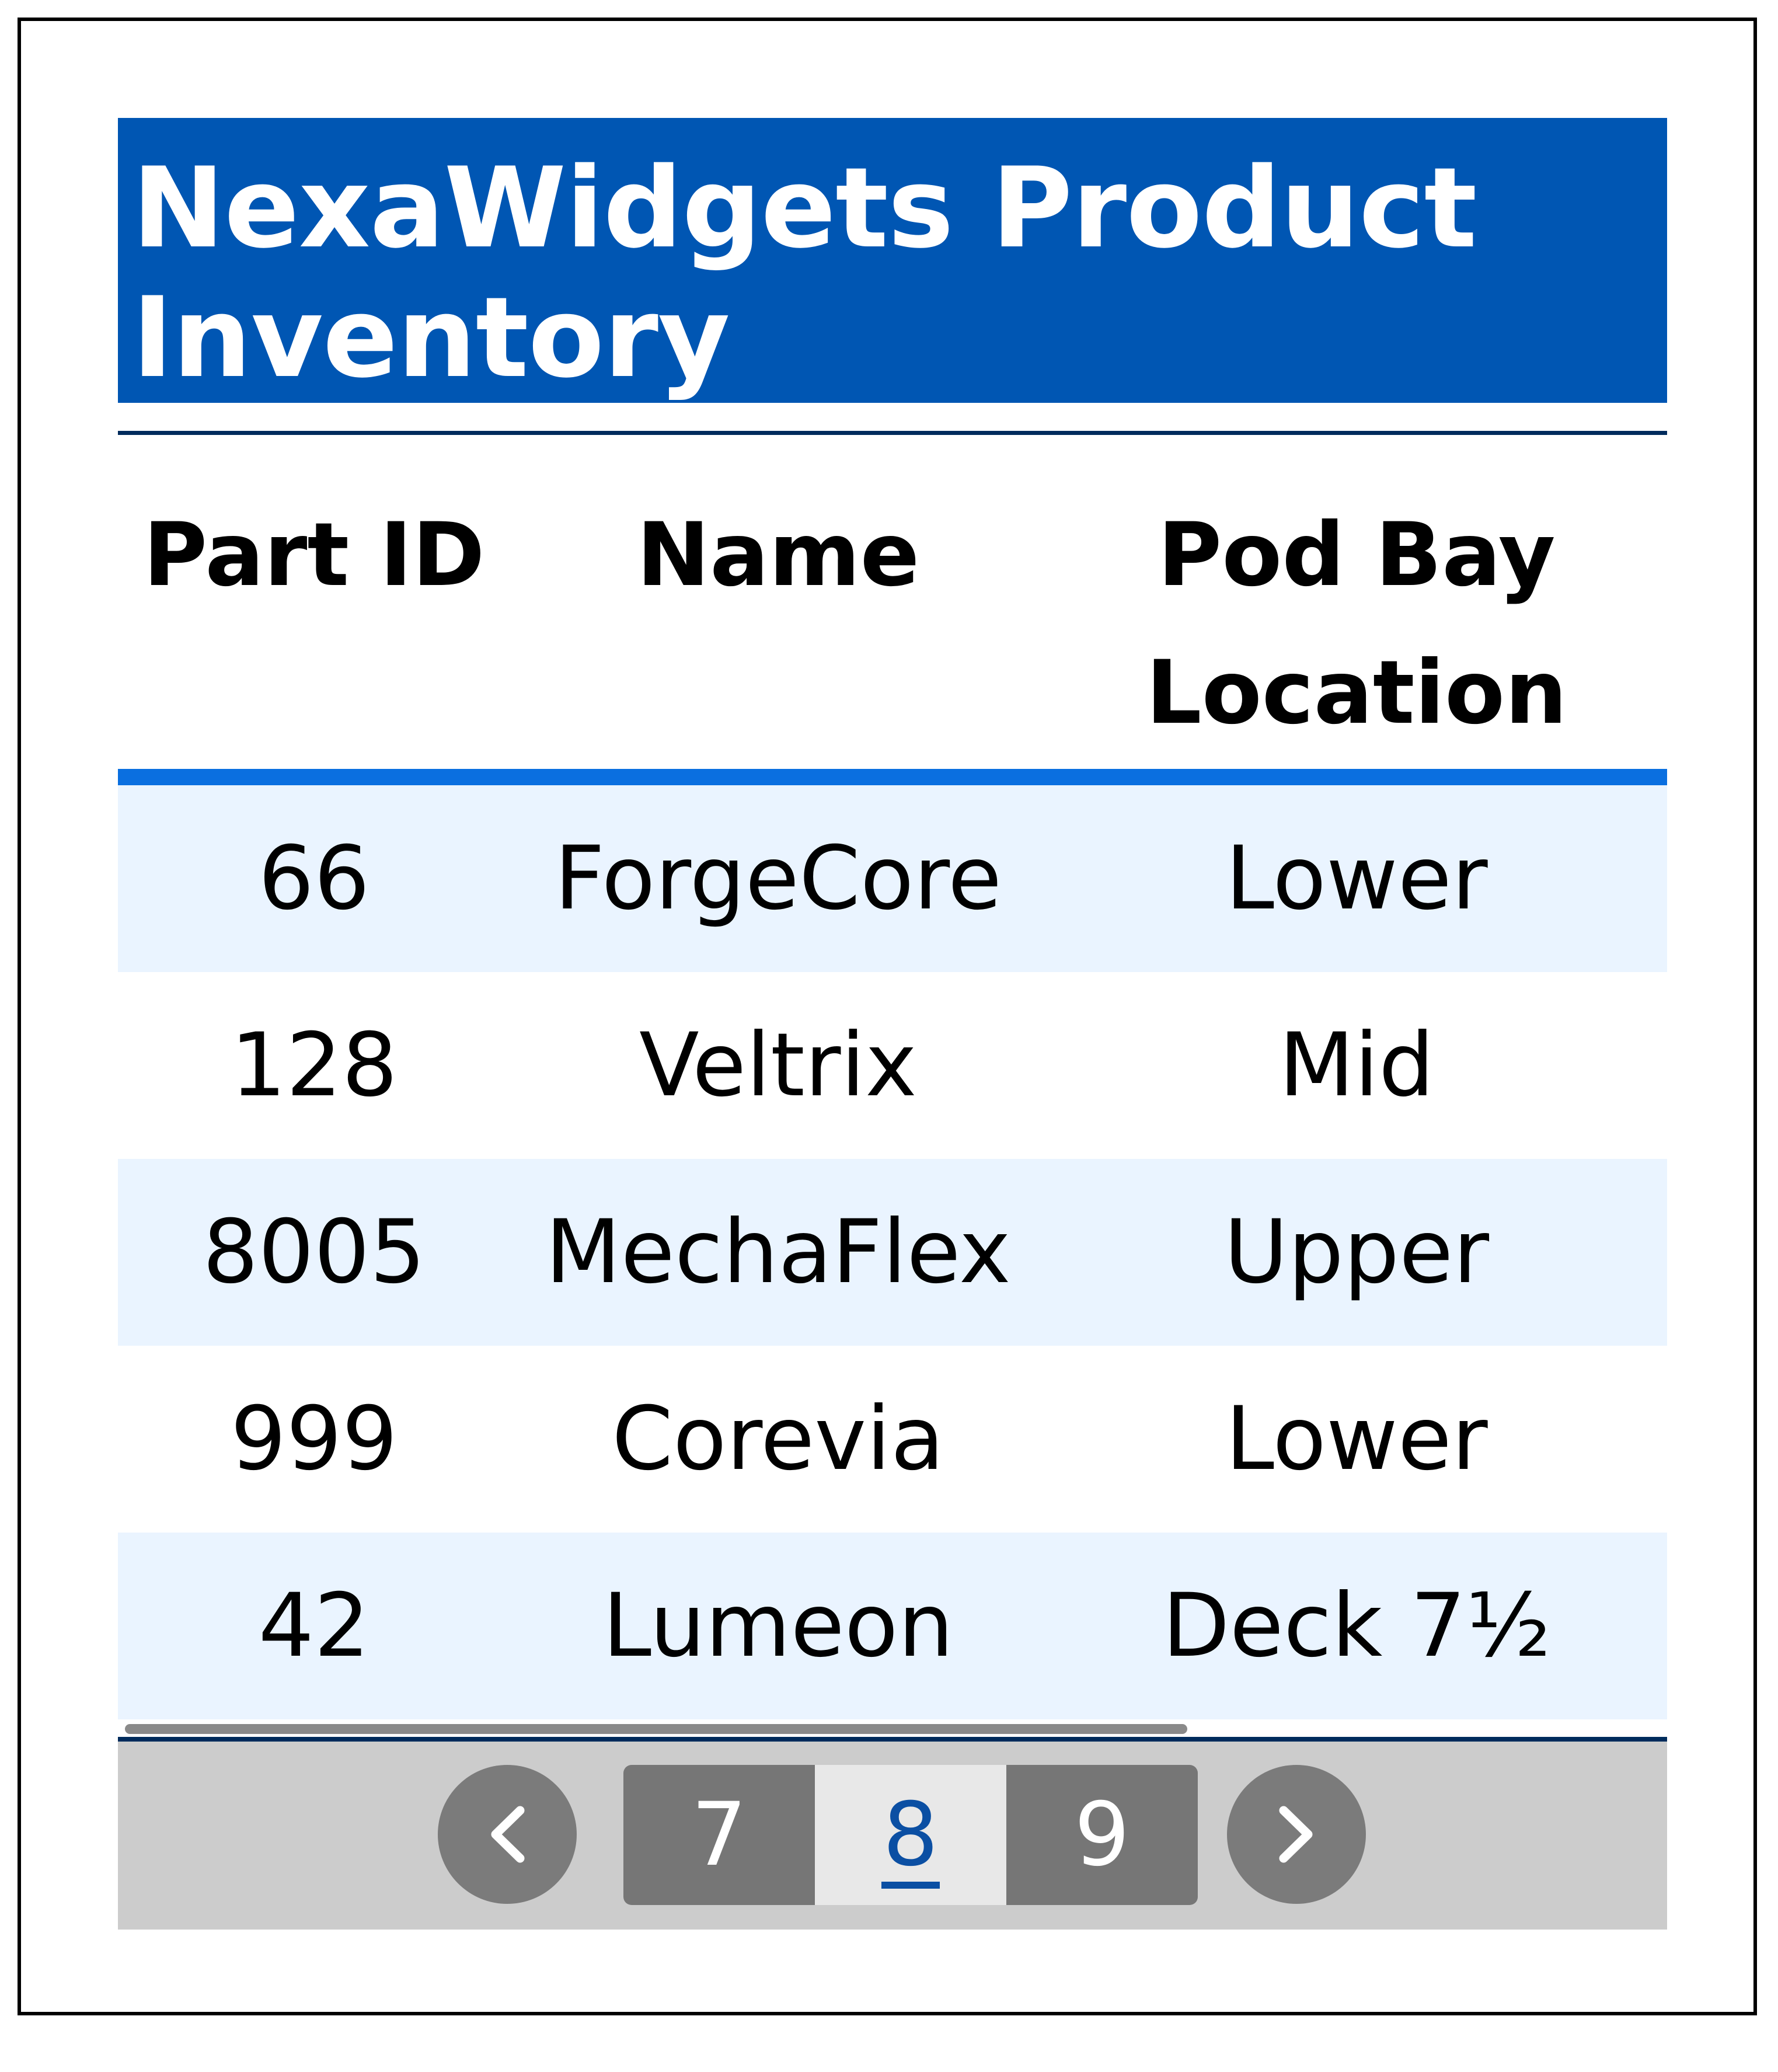 The width and height of the screenshot is (1778, 2072). I want to click on horizontal-scrollbar, so click(892, 1728).